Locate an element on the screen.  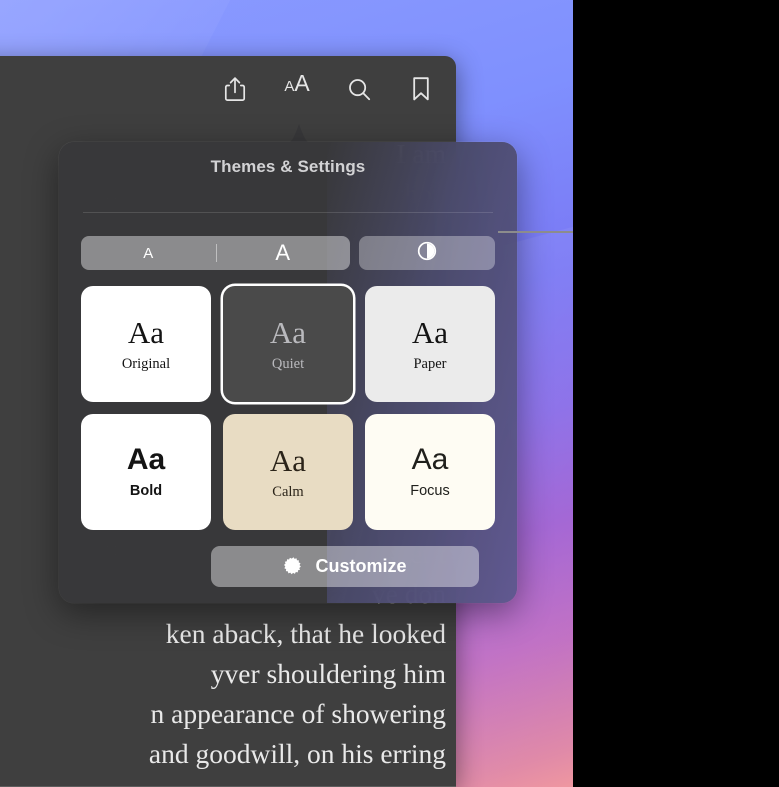
contrast-icon is located at coordinates (427, 253).